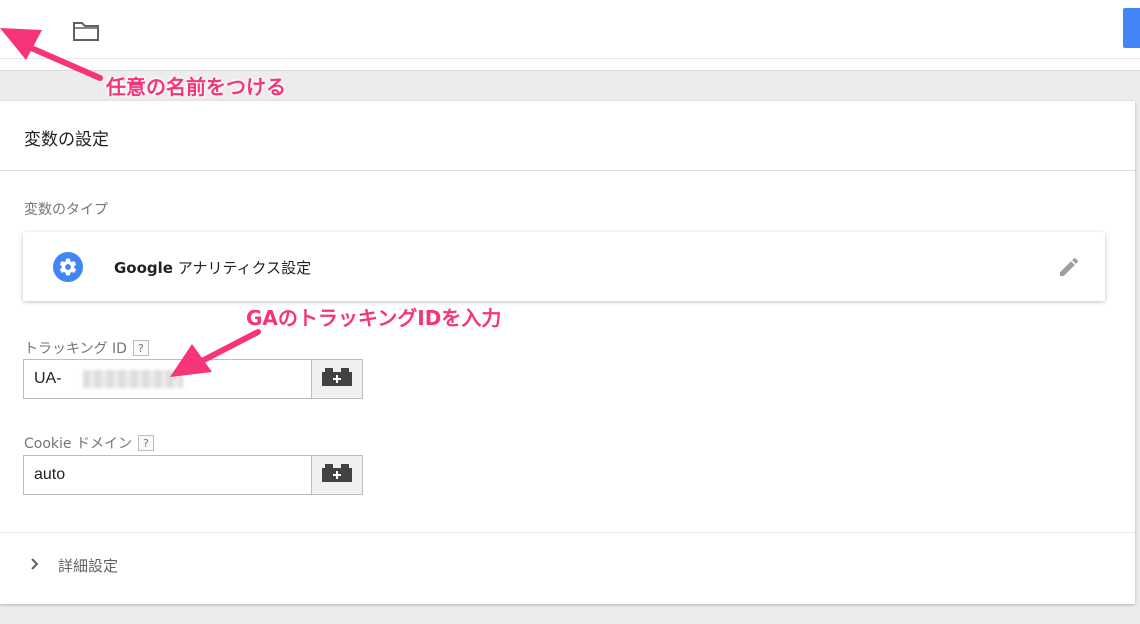 This screenshot has height=624, width=1140. Describe the element at coordinates (66, 140) in the screenshot. I see `card-title: 変数の設定` at that location.